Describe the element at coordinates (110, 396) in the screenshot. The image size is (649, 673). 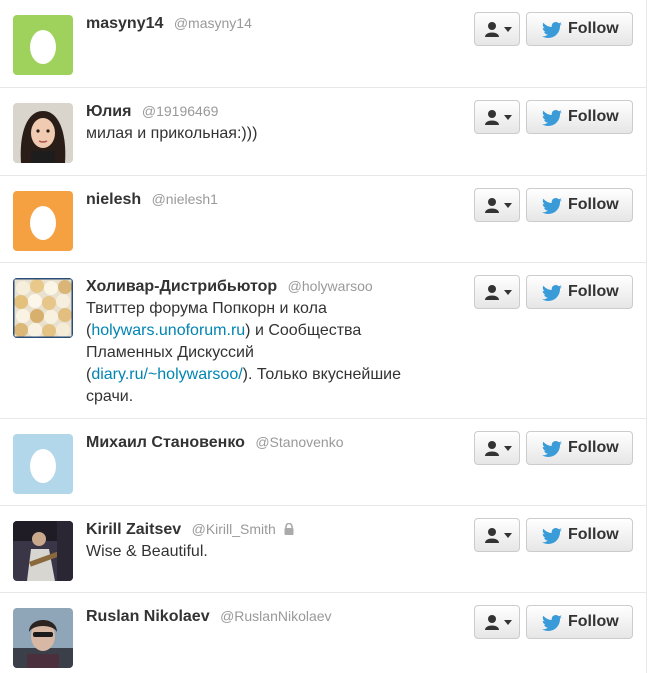
I see `bio-text: срачи.` at that location.